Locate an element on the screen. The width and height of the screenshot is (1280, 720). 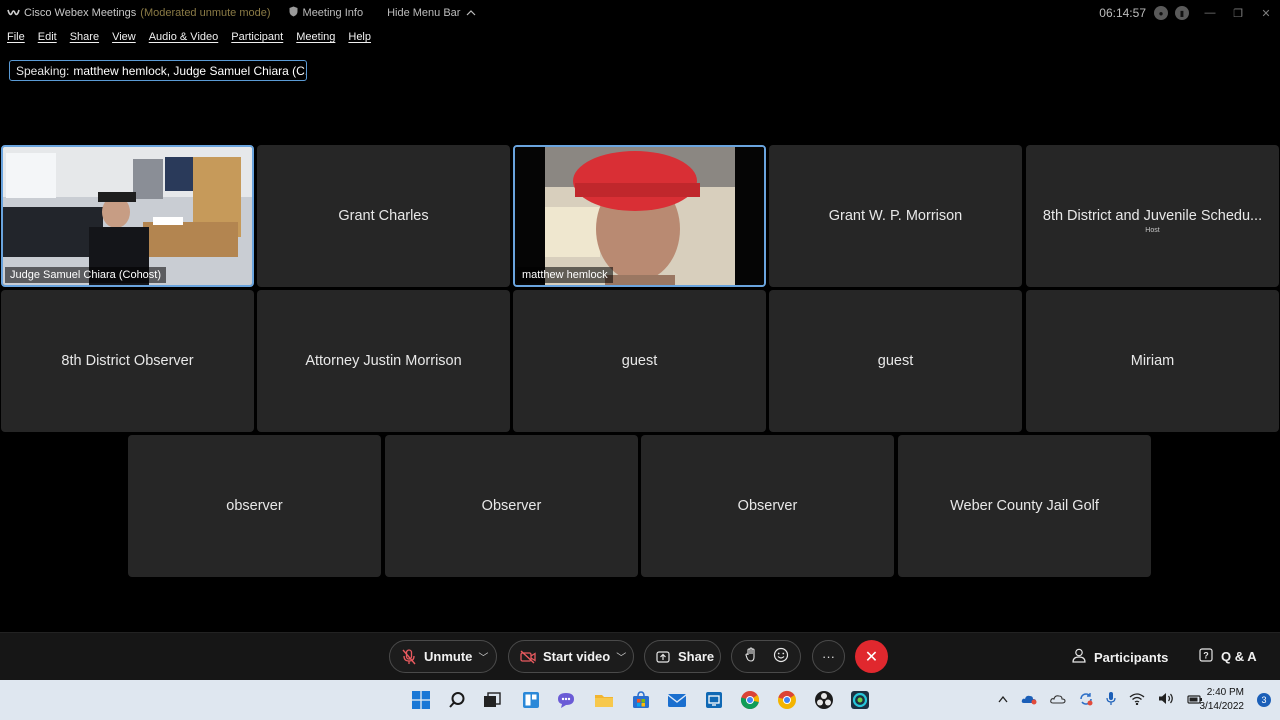
hide-menu-bar-button: Hide Menu Bar is located at coordinates (431, 13).